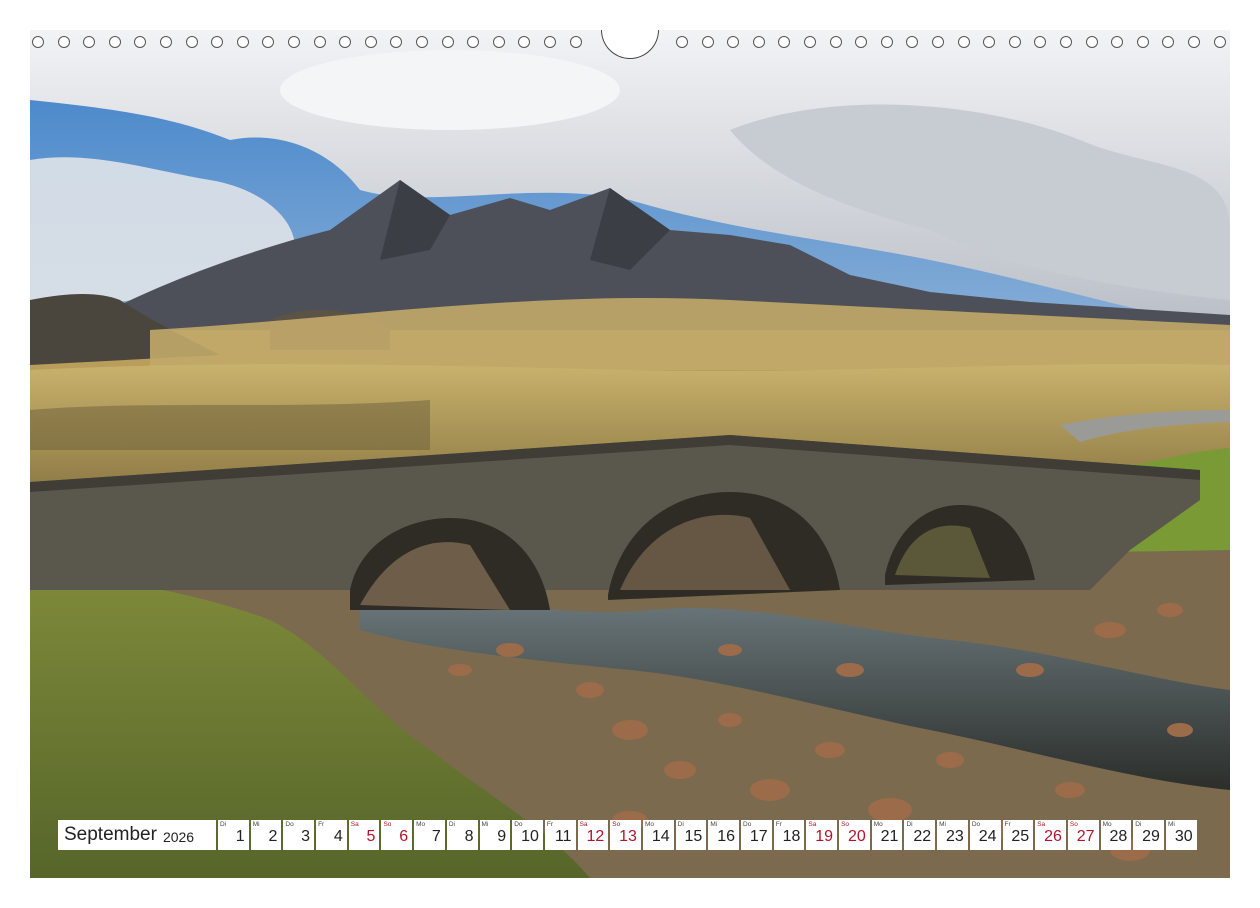 The width and height of the screenshot is (1260, 908). Describe the element at coordinates (462, 835) in the screenshot. I see `day-cell: Di 8` at that location.